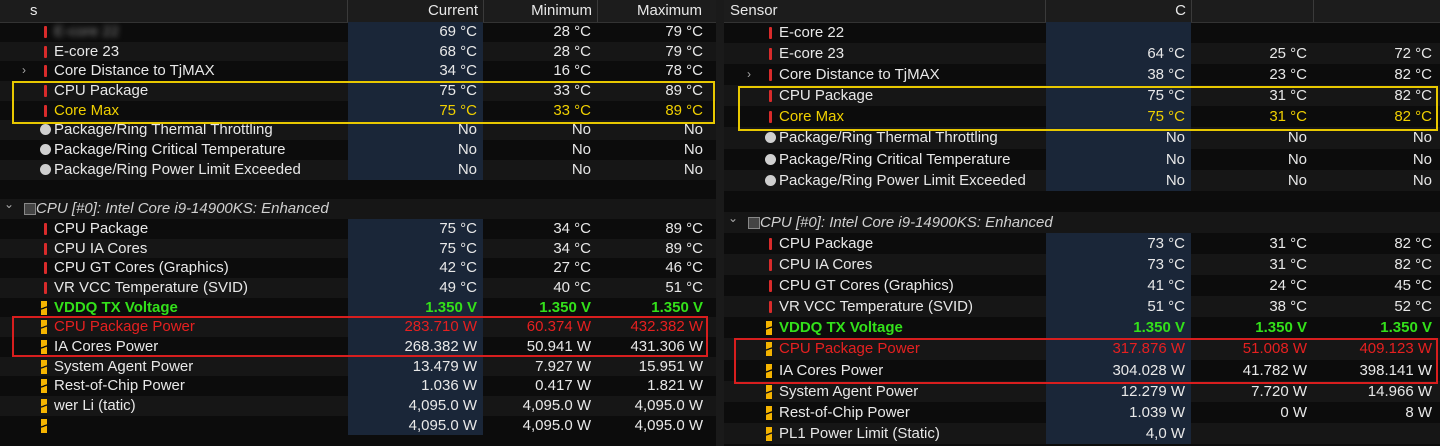  What do you see at coordinates (572, 31) in the screenshot?
I see `minimum-value: 28 °C` at bounding box center [572, 31].